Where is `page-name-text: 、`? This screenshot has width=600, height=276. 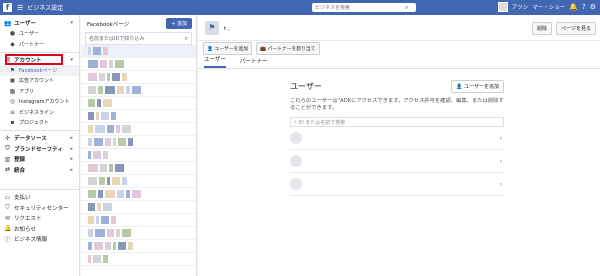 page-name-text: 、 is located at coordinates (230, 28).